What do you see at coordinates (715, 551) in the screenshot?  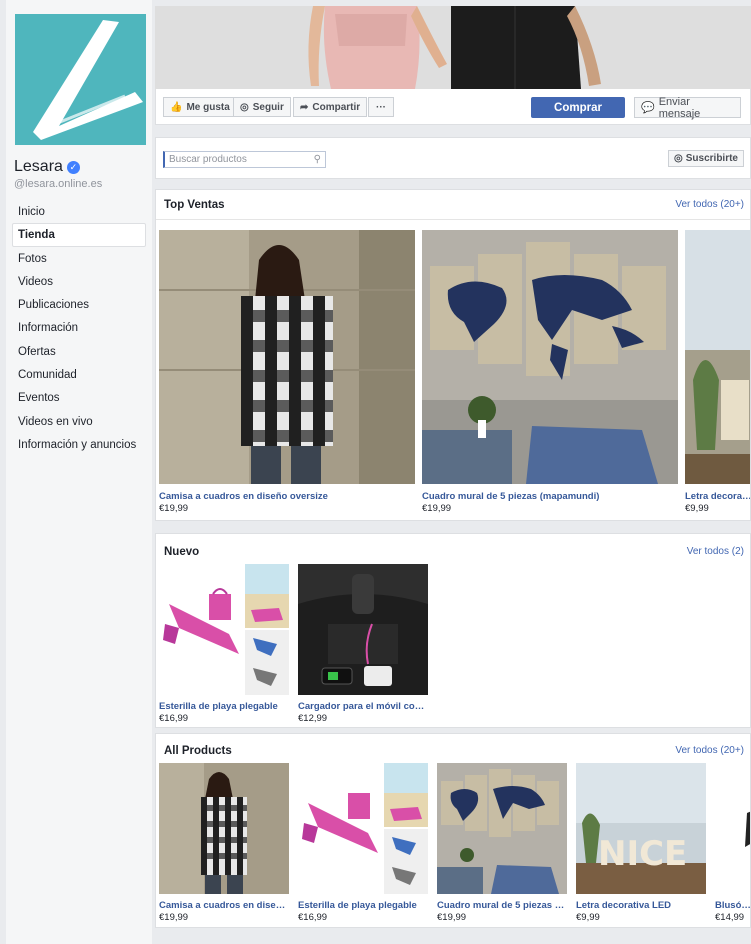 I see `see-all-link: Ver todos (2)` at bounding box center [715, 551].